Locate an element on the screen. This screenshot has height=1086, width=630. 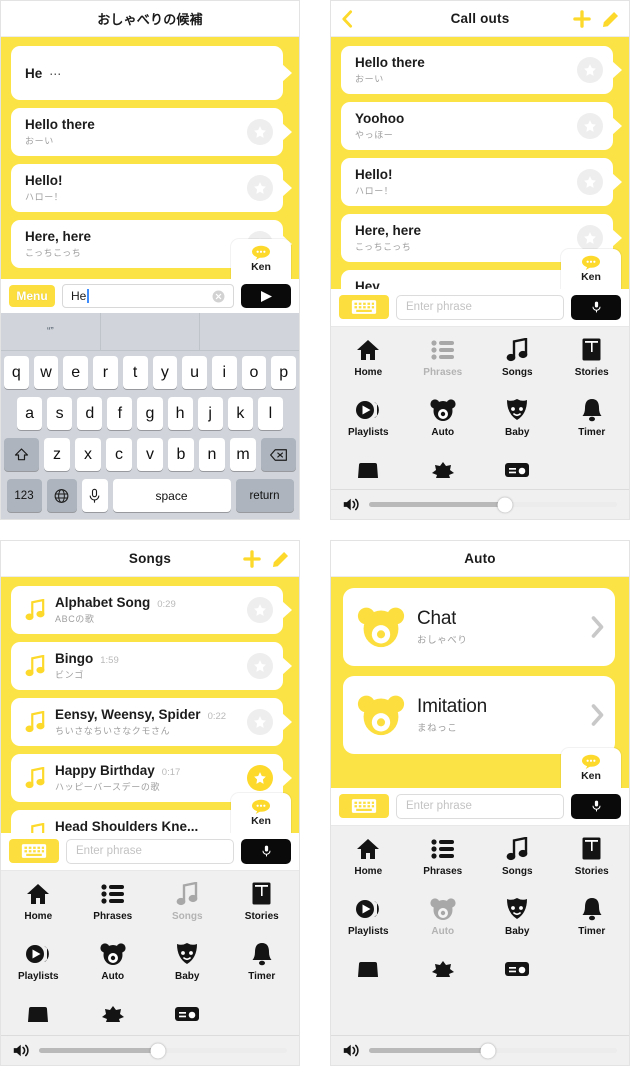
clear-circle-icon is located at coordinates (218, 296).